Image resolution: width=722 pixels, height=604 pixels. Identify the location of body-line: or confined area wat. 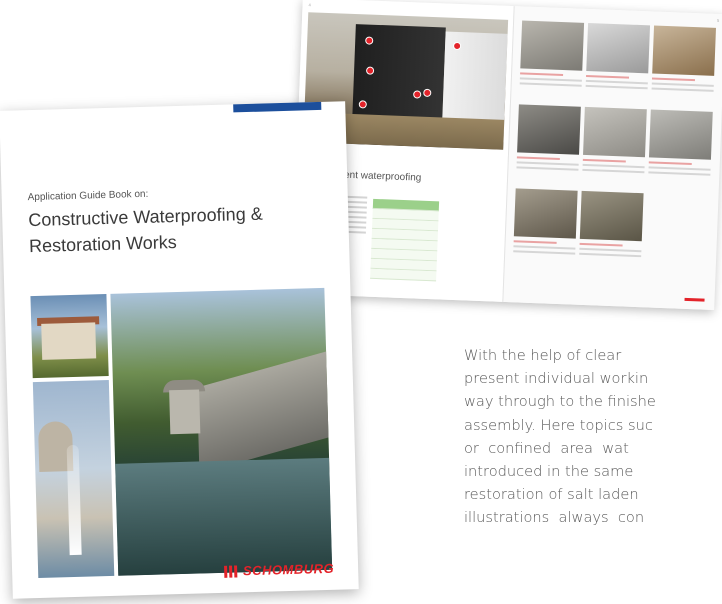
(546, 448).